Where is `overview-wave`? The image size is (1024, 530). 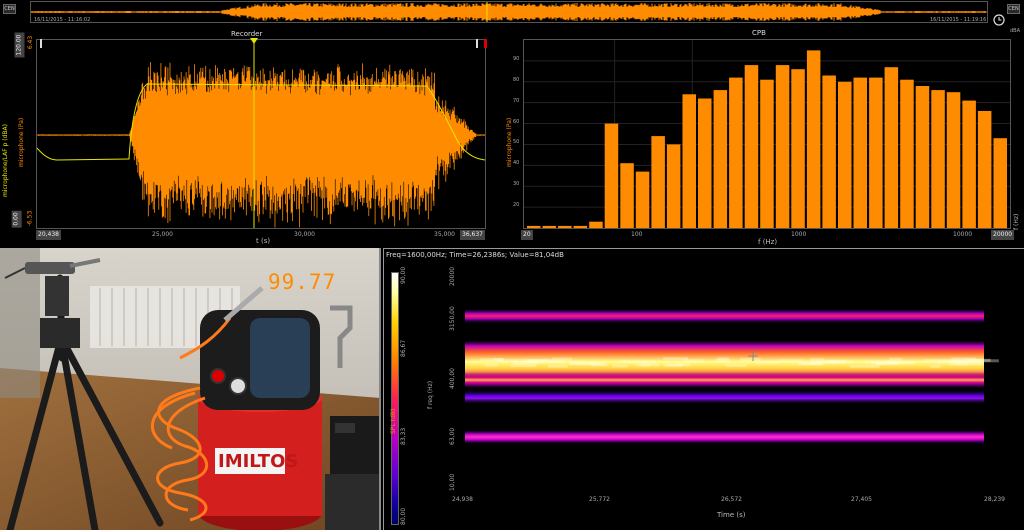 overview-wave is located at coordinates (508, 12).